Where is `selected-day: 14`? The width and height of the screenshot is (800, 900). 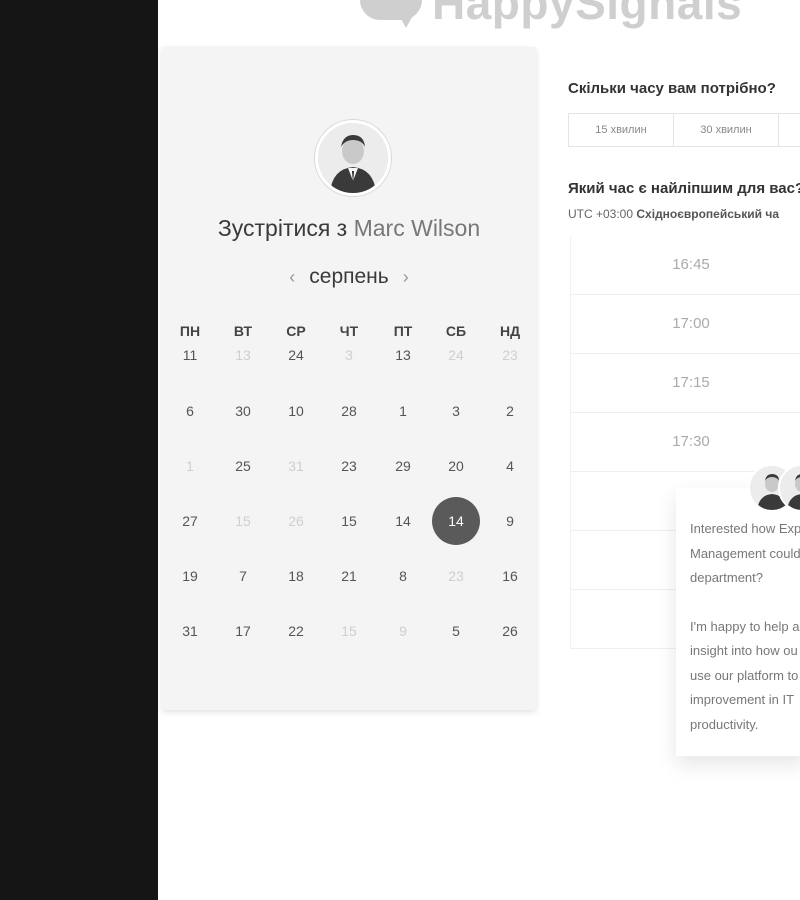 selected-day: 14 is located at coordinates (456, 521).